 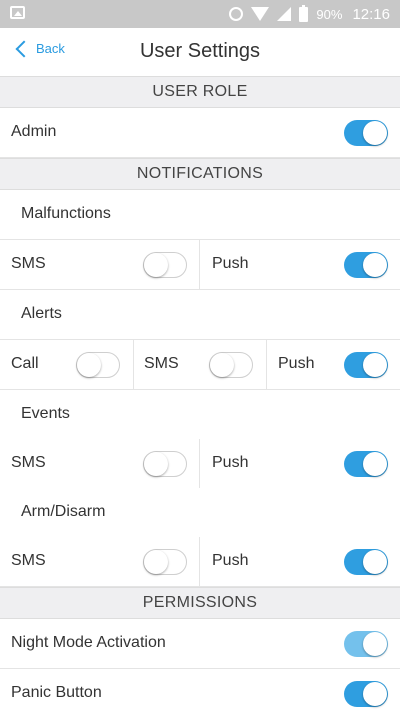 I want to click on alerts-call-label: Call, so click(x=25, y=363).